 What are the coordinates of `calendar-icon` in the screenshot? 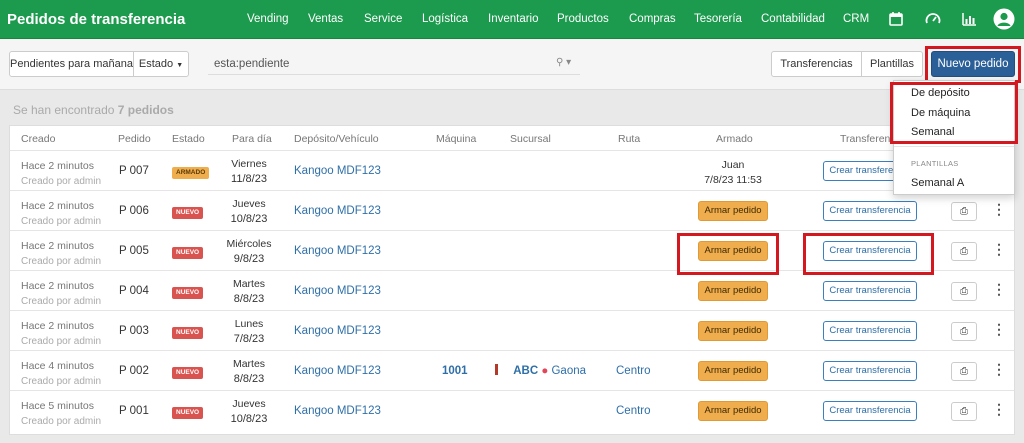 It's located at (896, 19).